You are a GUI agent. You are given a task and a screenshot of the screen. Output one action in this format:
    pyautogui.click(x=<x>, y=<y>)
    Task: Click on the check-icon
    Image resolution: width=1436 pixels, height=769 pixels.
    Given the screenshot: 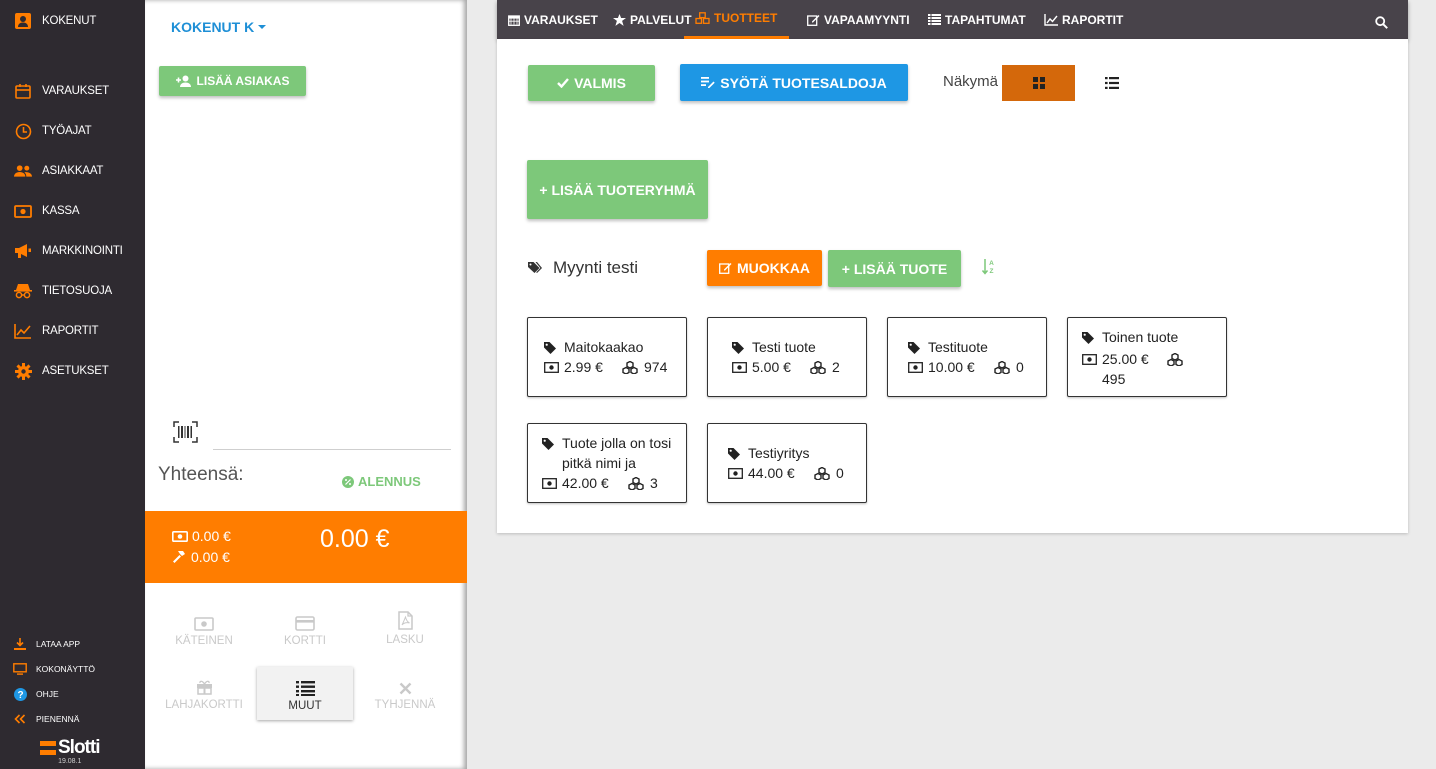 What is the action you would take?
    pyautogui.click(x=563, y=83)
    